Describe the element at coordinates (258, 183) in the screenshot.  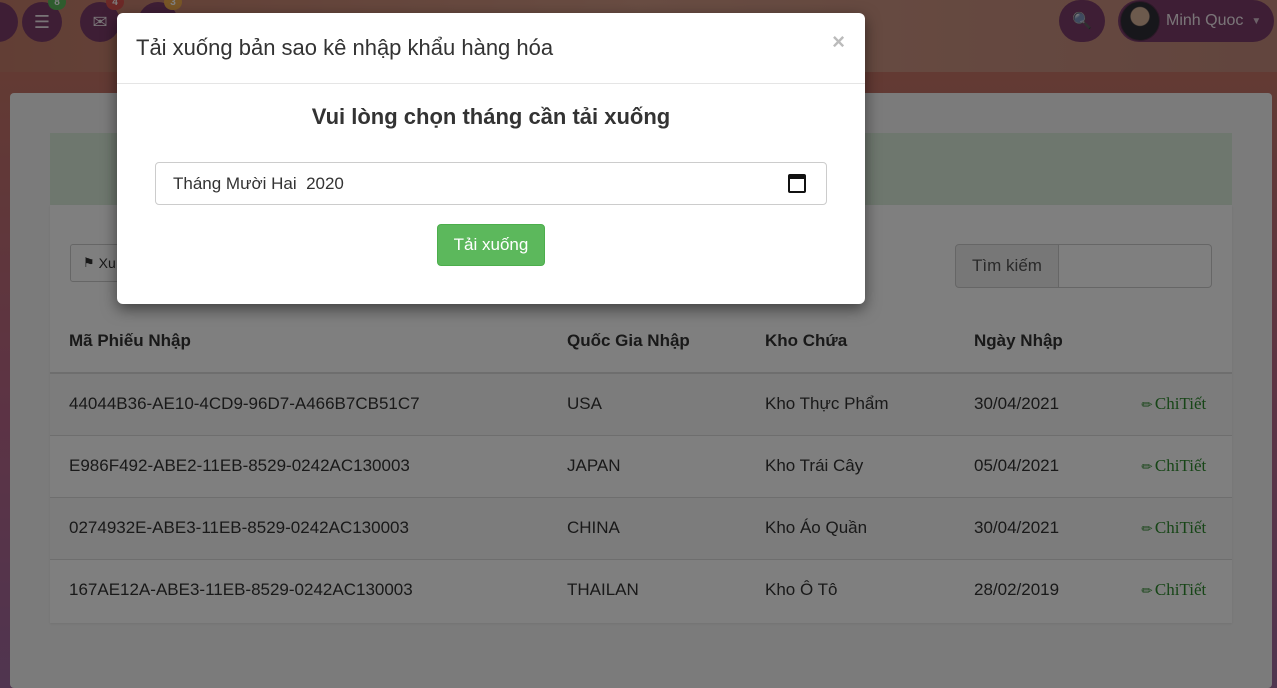
I see `month-picker-value: Tháng Mười Hai 2020` at that location.